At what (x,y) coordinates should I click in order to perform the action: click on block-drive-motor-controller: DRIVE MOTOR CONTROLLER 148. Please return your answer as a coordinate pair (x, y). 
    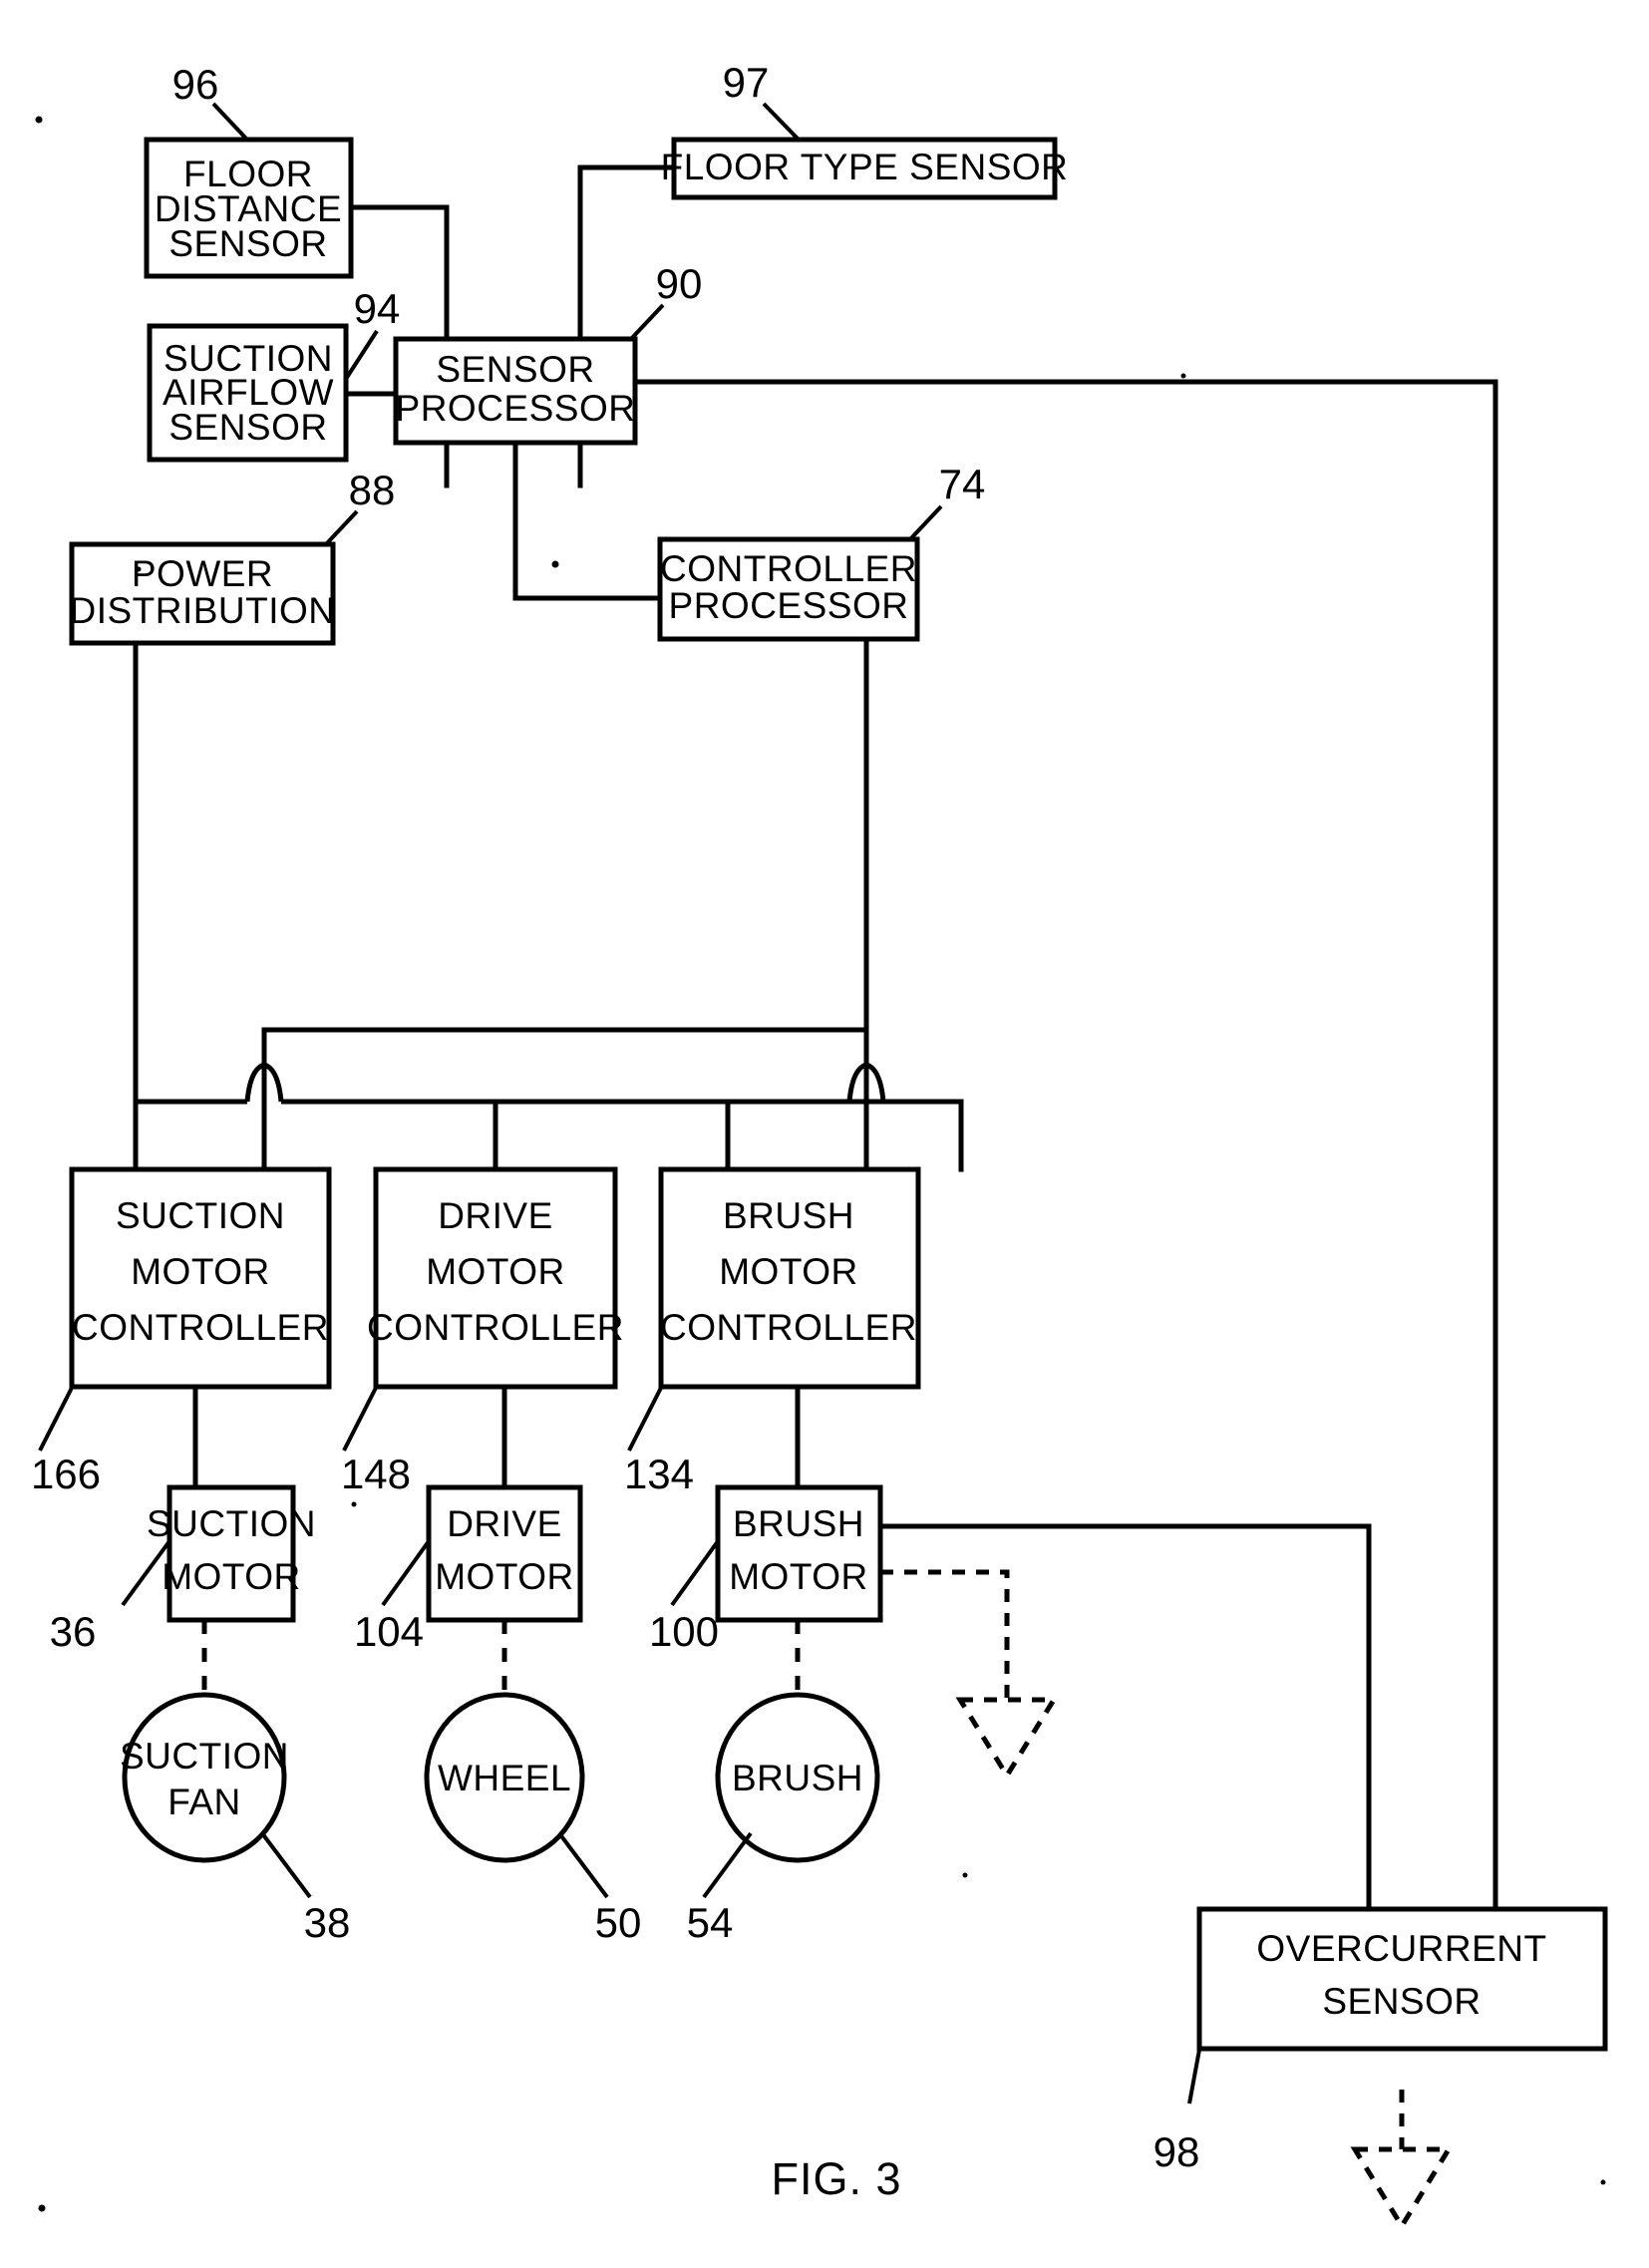
    Looking at the image, I should click on (482, 1331).